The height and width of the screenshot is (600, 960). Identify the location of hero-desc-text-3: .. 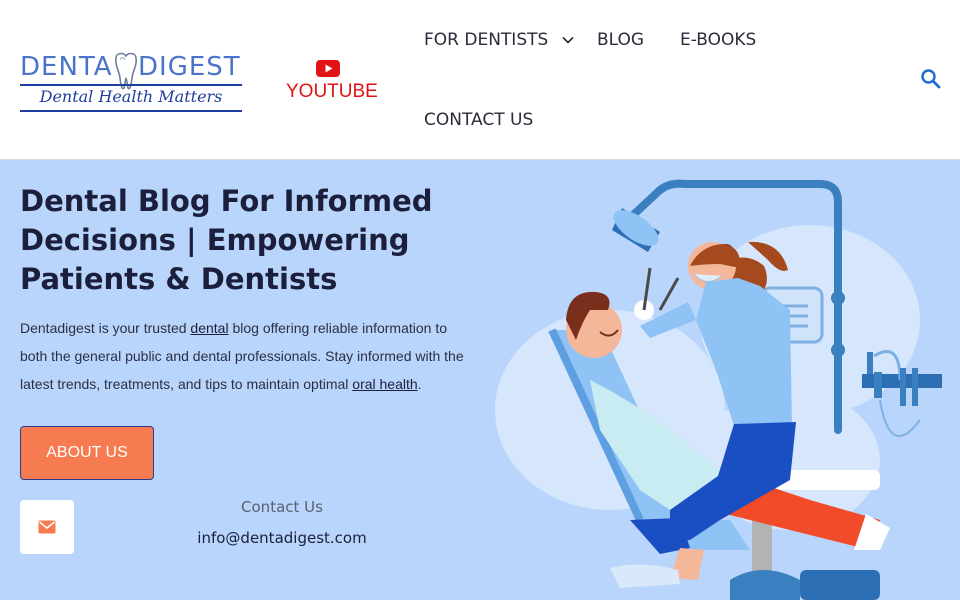
(419, 384).